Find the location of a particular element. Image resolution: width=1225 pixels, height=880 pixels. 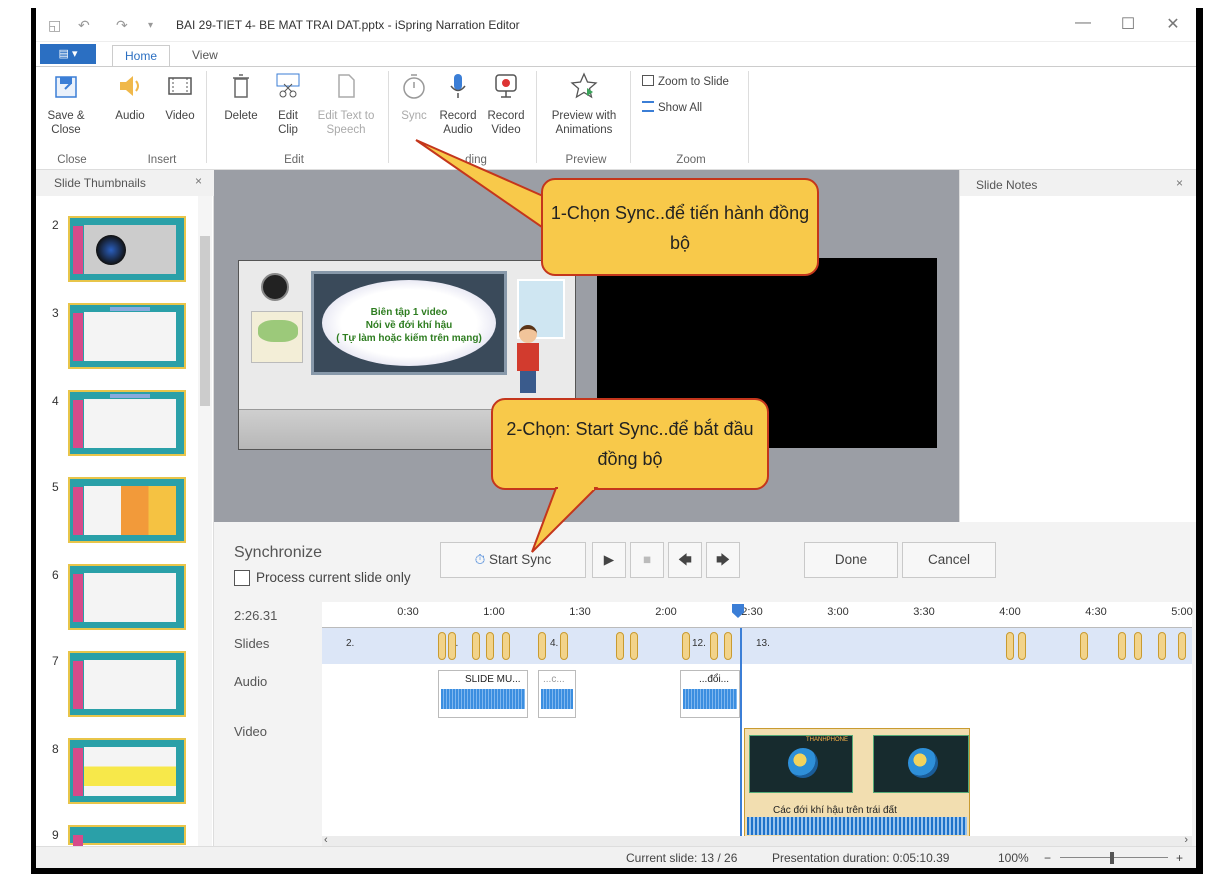

redo-icon: ↷ is located at coordinates (122, 25).